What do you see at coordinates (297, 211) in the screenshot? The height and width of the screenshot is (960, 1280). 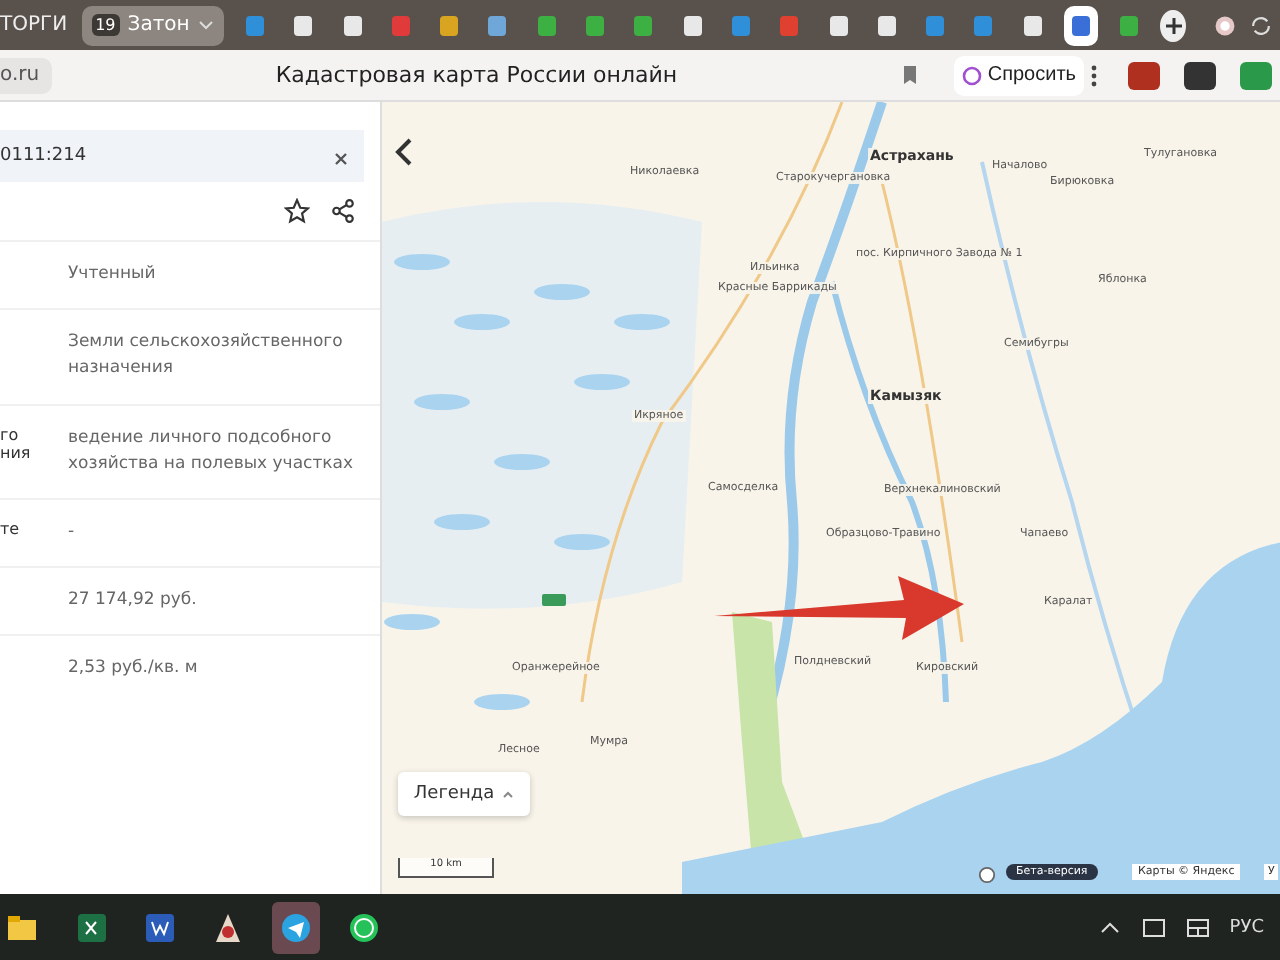 I see `star-icon` at bounding box center [297, 211].